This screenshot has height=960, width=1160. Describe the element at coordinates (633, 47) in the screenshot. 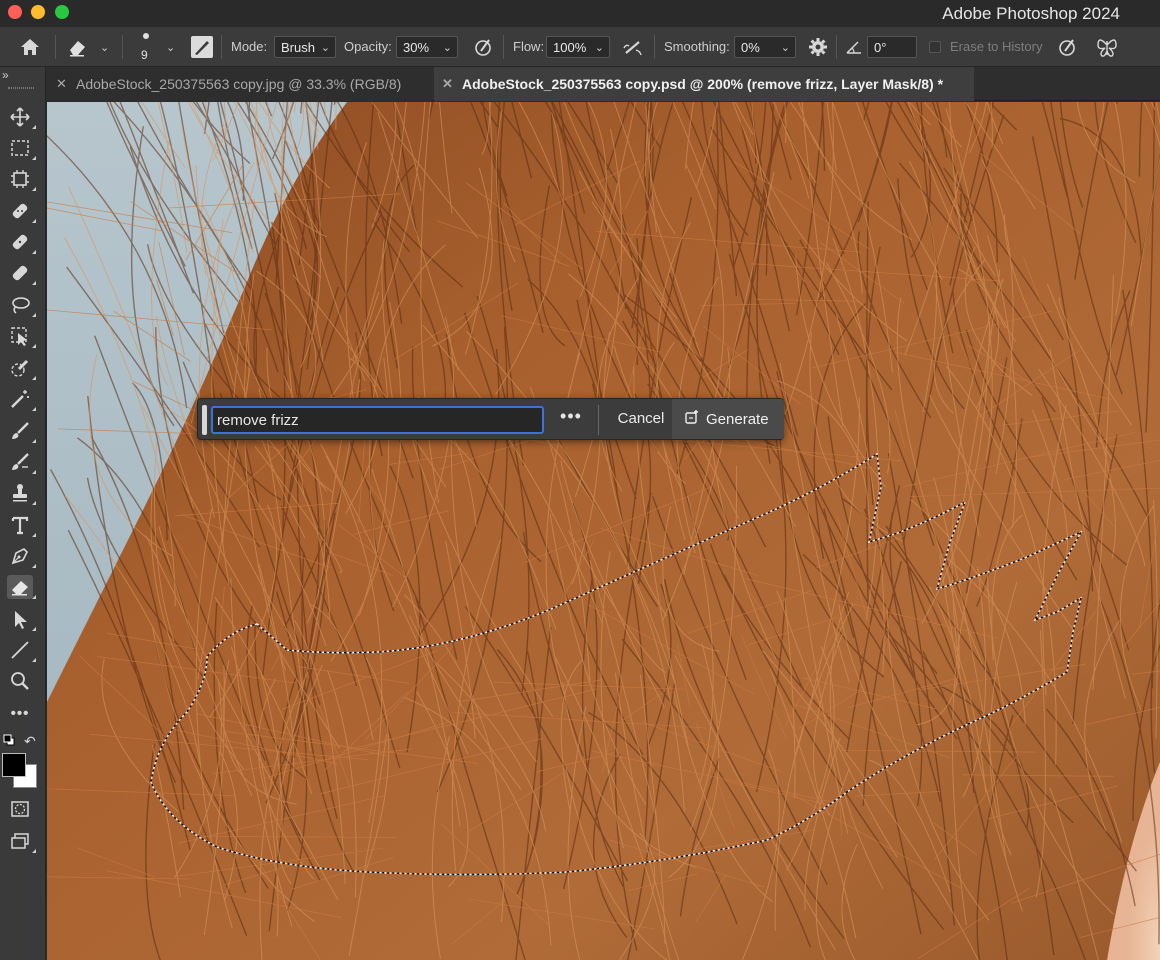

I see `airbrush-icon` at that location.